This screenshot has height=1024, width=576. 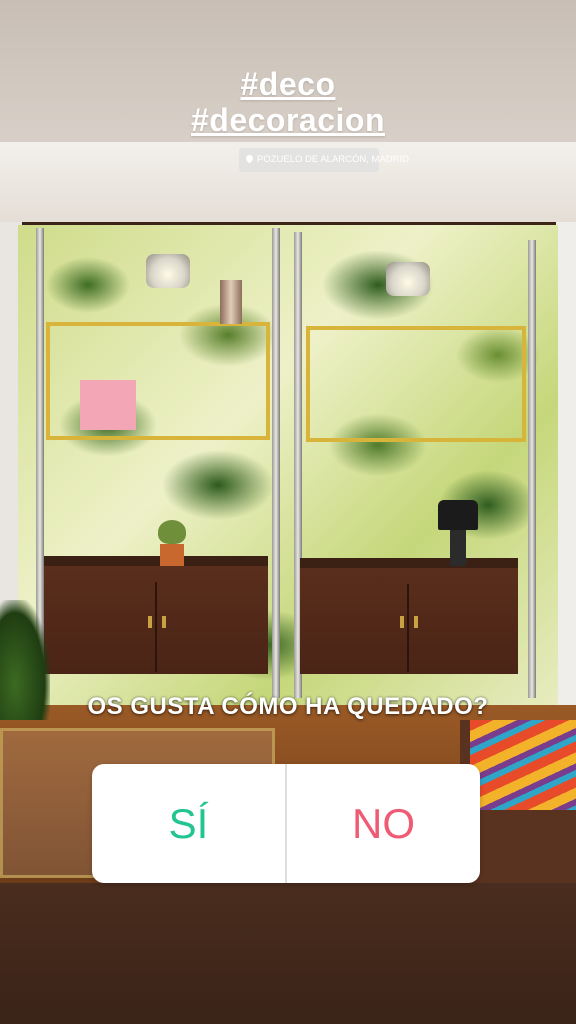 What do you see at coordinates (288, 953) in the screenshot?
I see `photo-bottom-band` at bounding box center [288, 953].